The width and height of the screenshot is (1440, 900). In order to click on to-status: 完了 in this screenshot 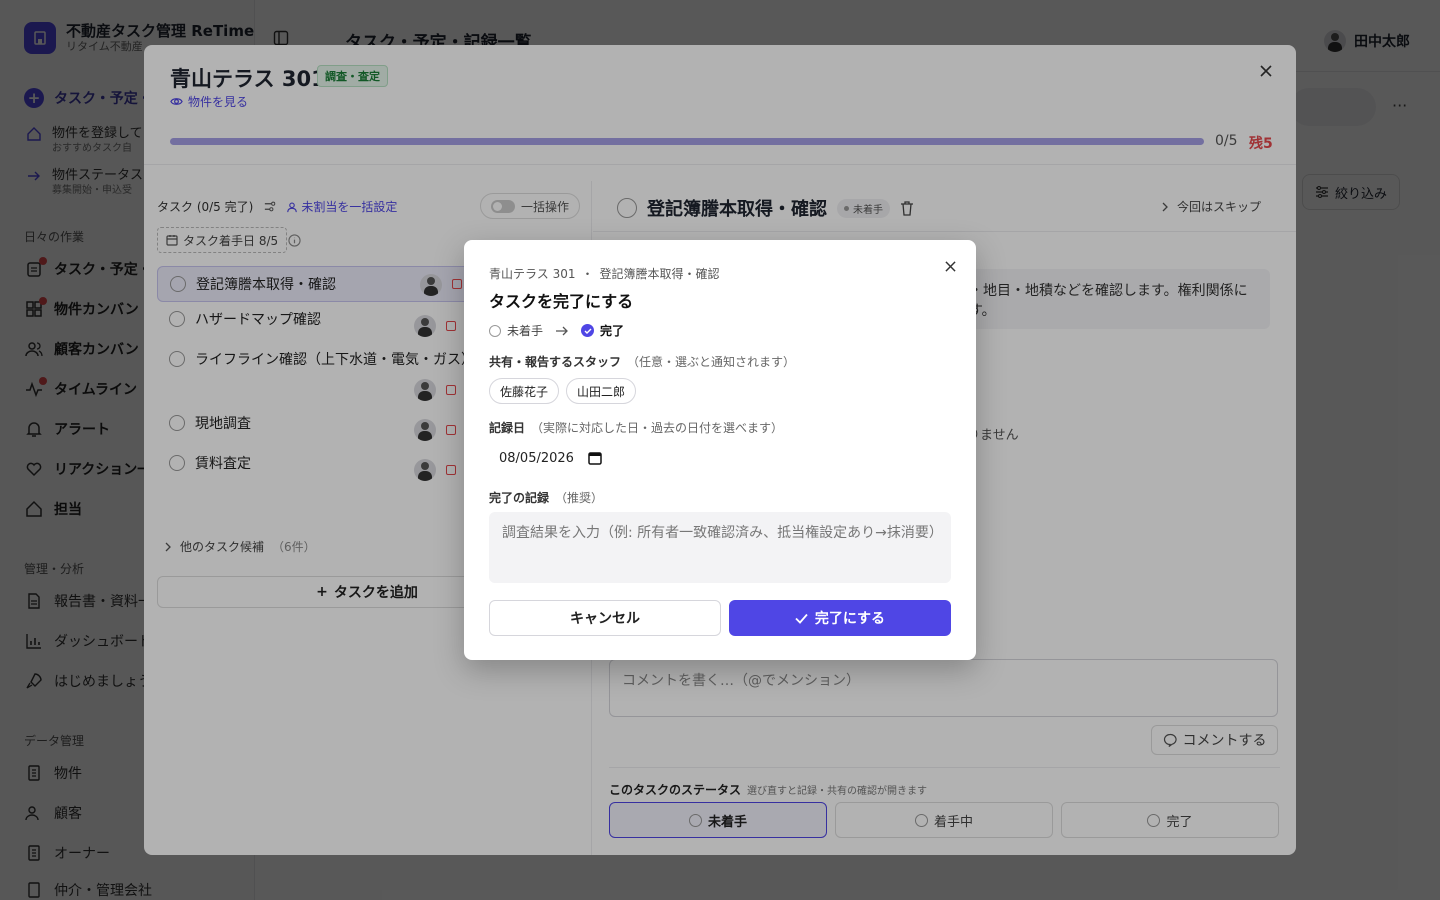, I will do `click(612, 331)`.